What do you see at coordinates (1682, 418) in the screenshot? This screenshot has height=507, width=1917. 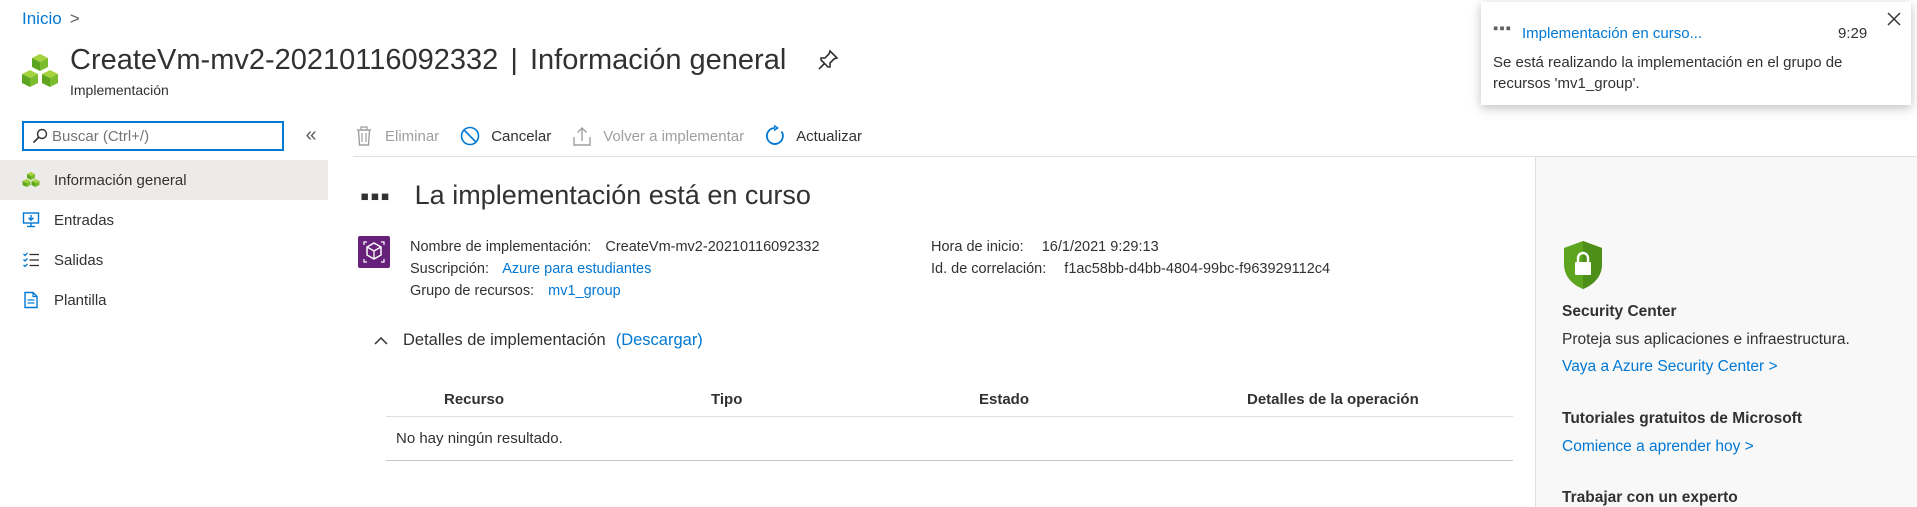 I see `tutorials-title: Tutoriales gratuitos de Microsoft` at bounding box center [1682, 418].